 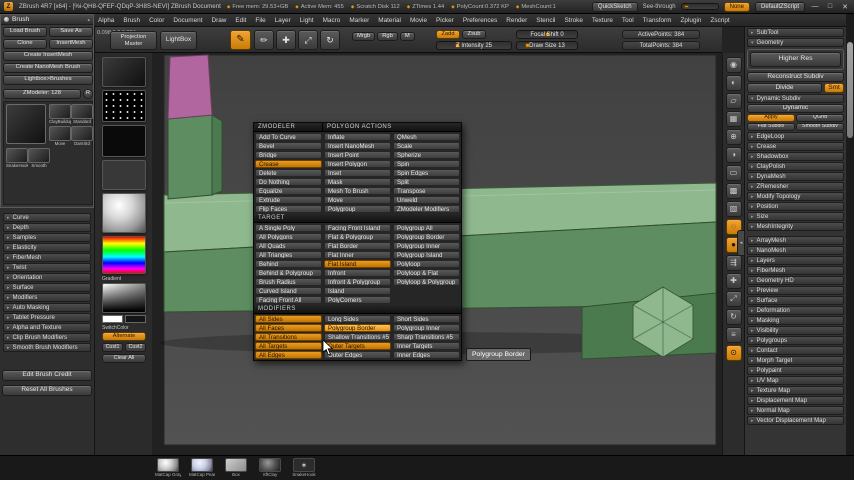 I want to click on zmodeler-target-item: Flat Island, so click(x=357, y=264).